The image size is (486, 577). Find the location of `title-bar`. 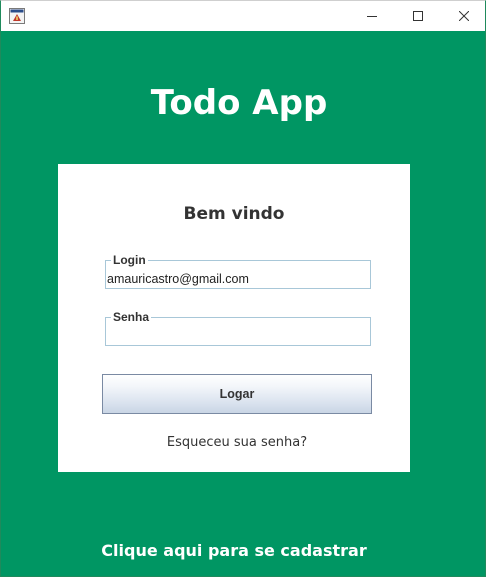

title-bar is located at coordinates (243, 16).